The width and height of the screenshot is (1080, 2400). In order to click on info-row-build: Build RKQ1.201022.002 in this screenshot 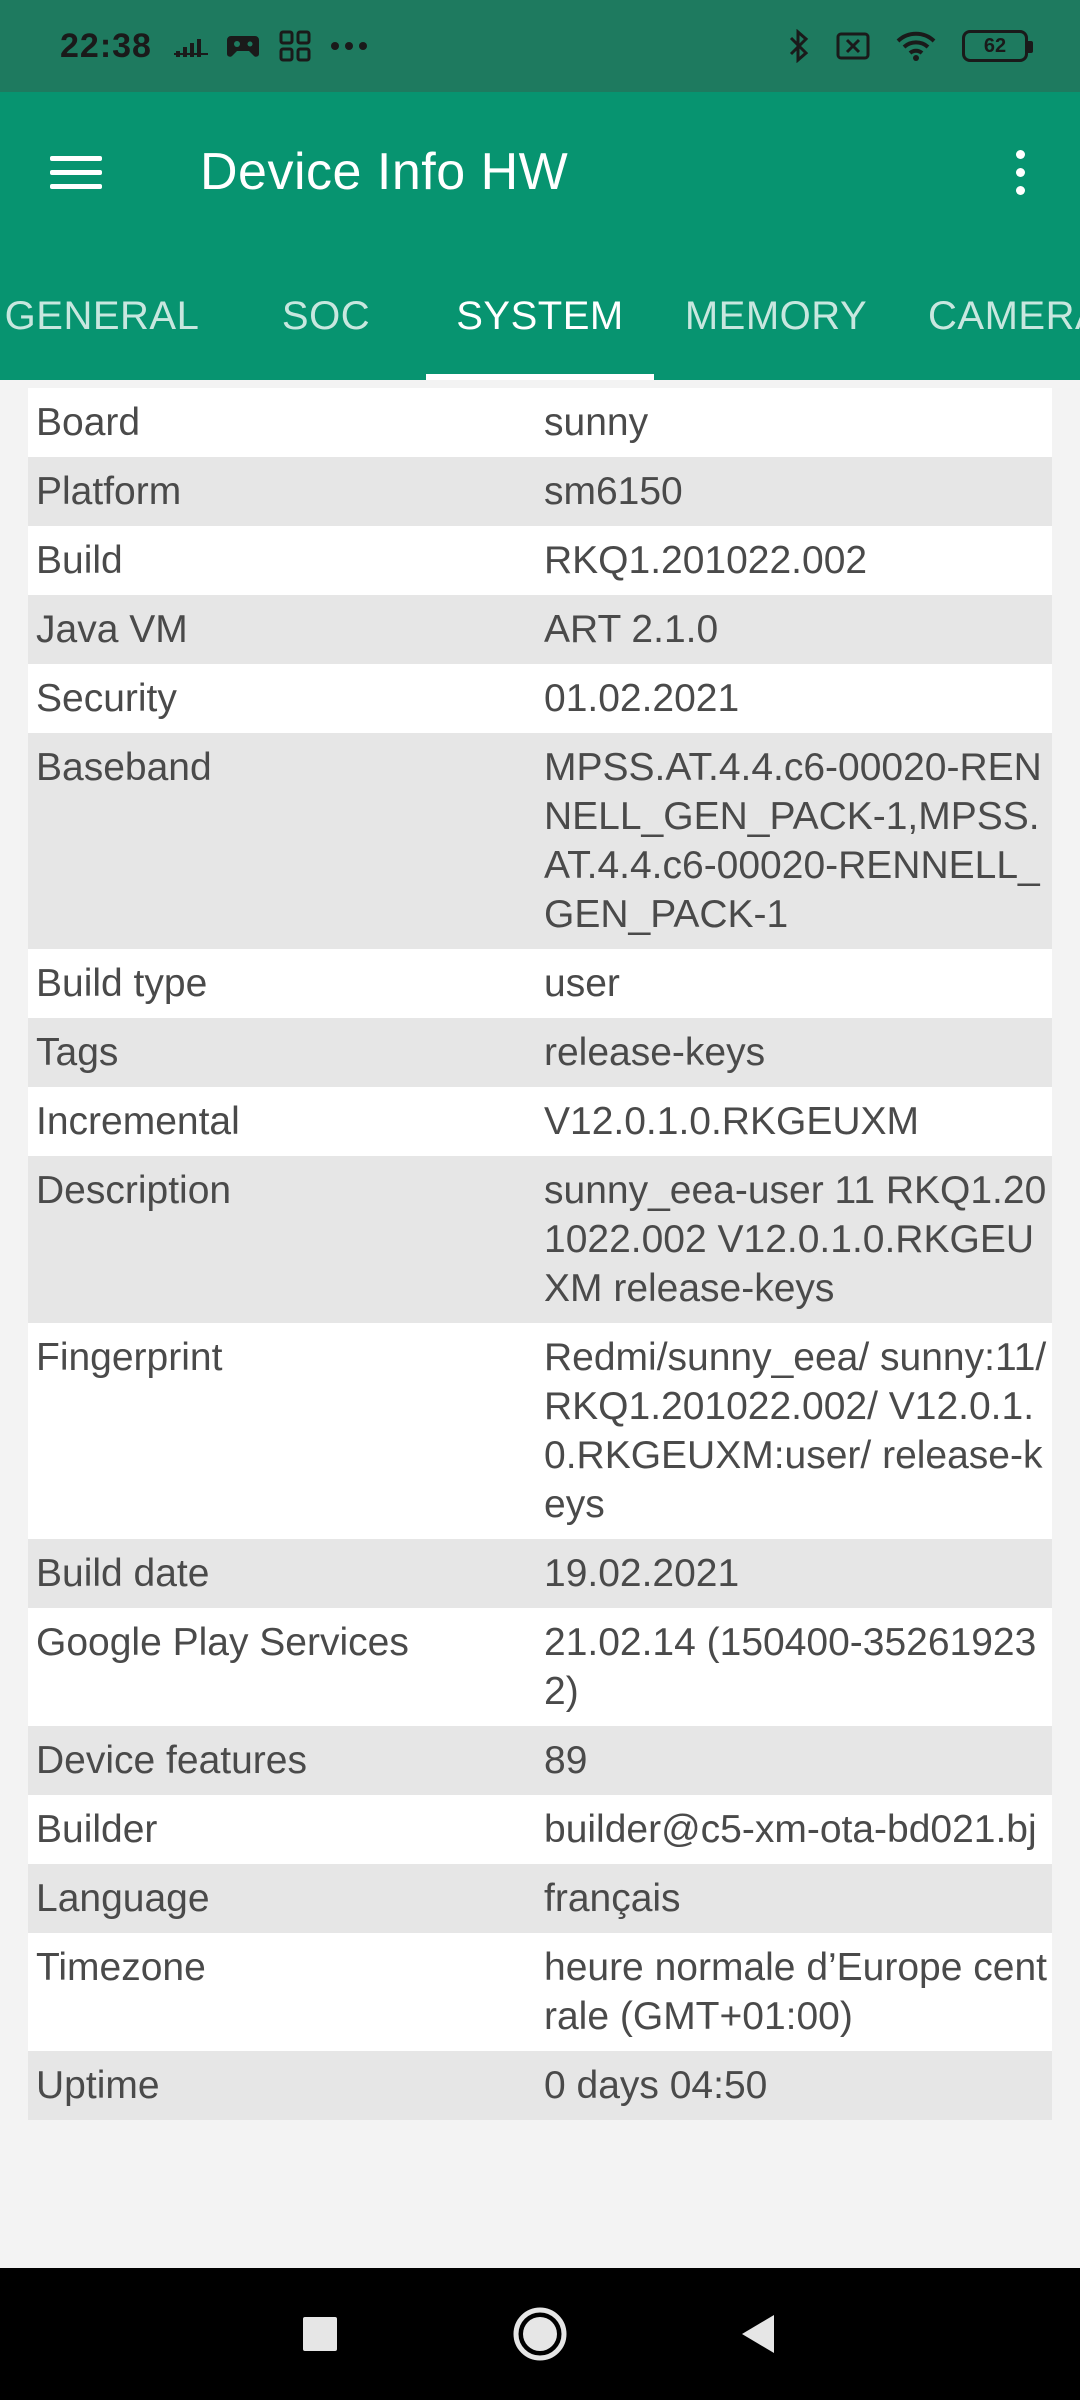, I will do `click(540, 560)`.